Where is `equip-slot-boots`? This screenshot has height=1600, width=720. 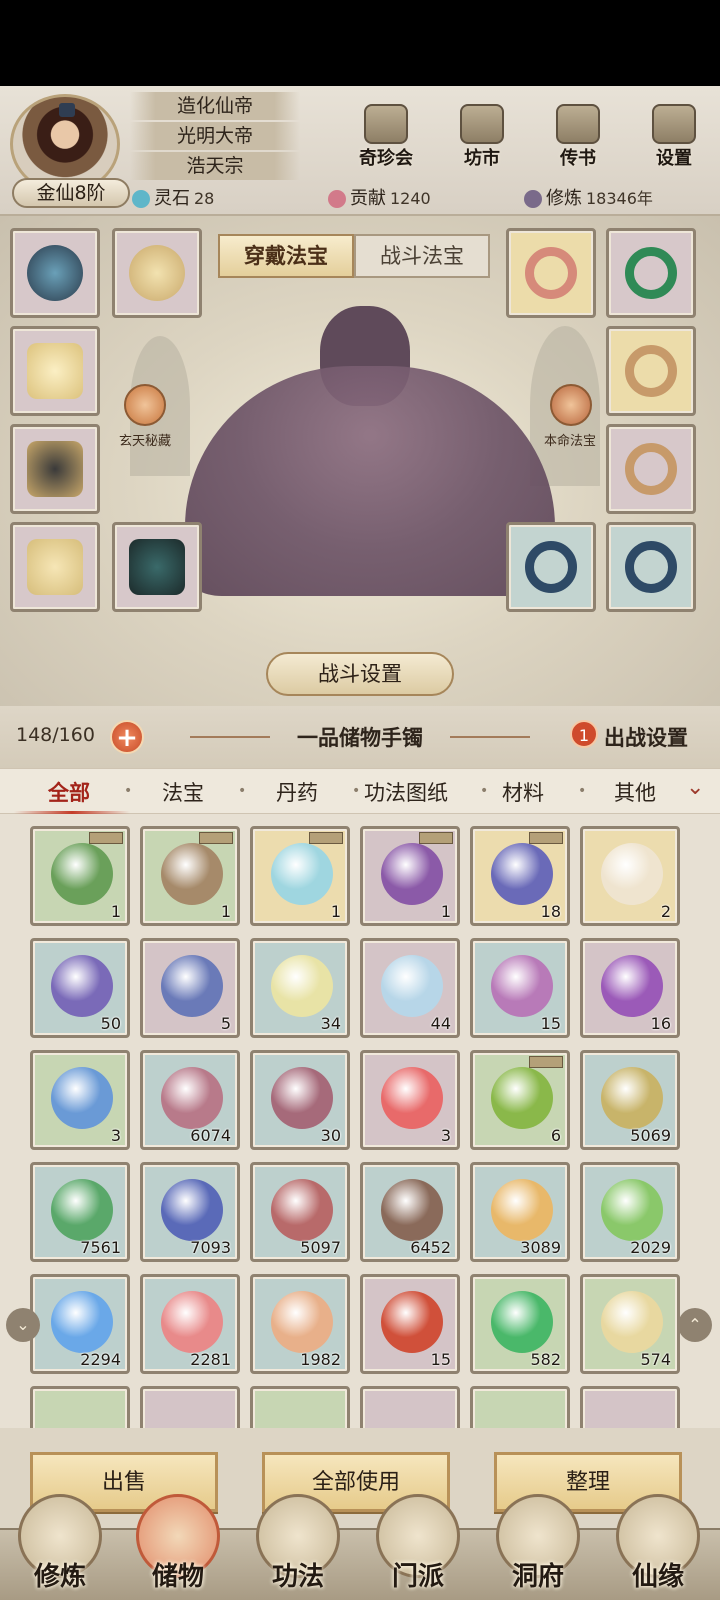
equip-slot-boots is located at coordinates (157, 567).